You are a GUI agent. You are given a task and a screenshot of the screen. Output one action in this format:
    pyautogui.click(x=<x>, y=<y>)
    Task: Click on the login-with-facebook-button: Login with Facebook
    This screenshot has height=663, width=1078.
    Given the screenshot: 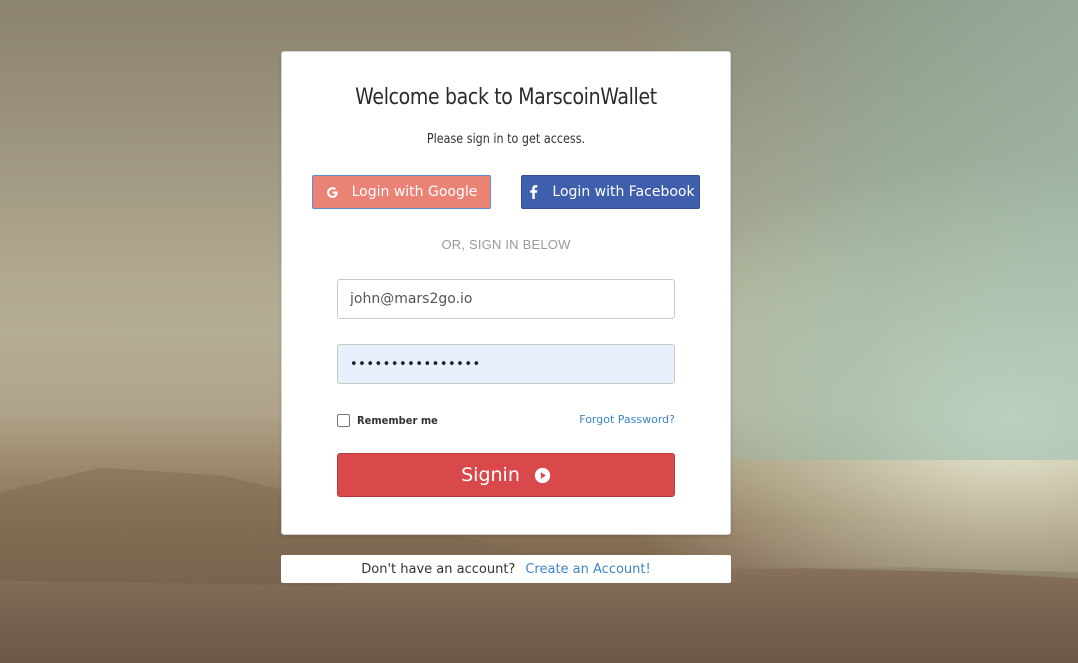 What is the action you would take?
    pyautogui.click(x=610, y=192)
    